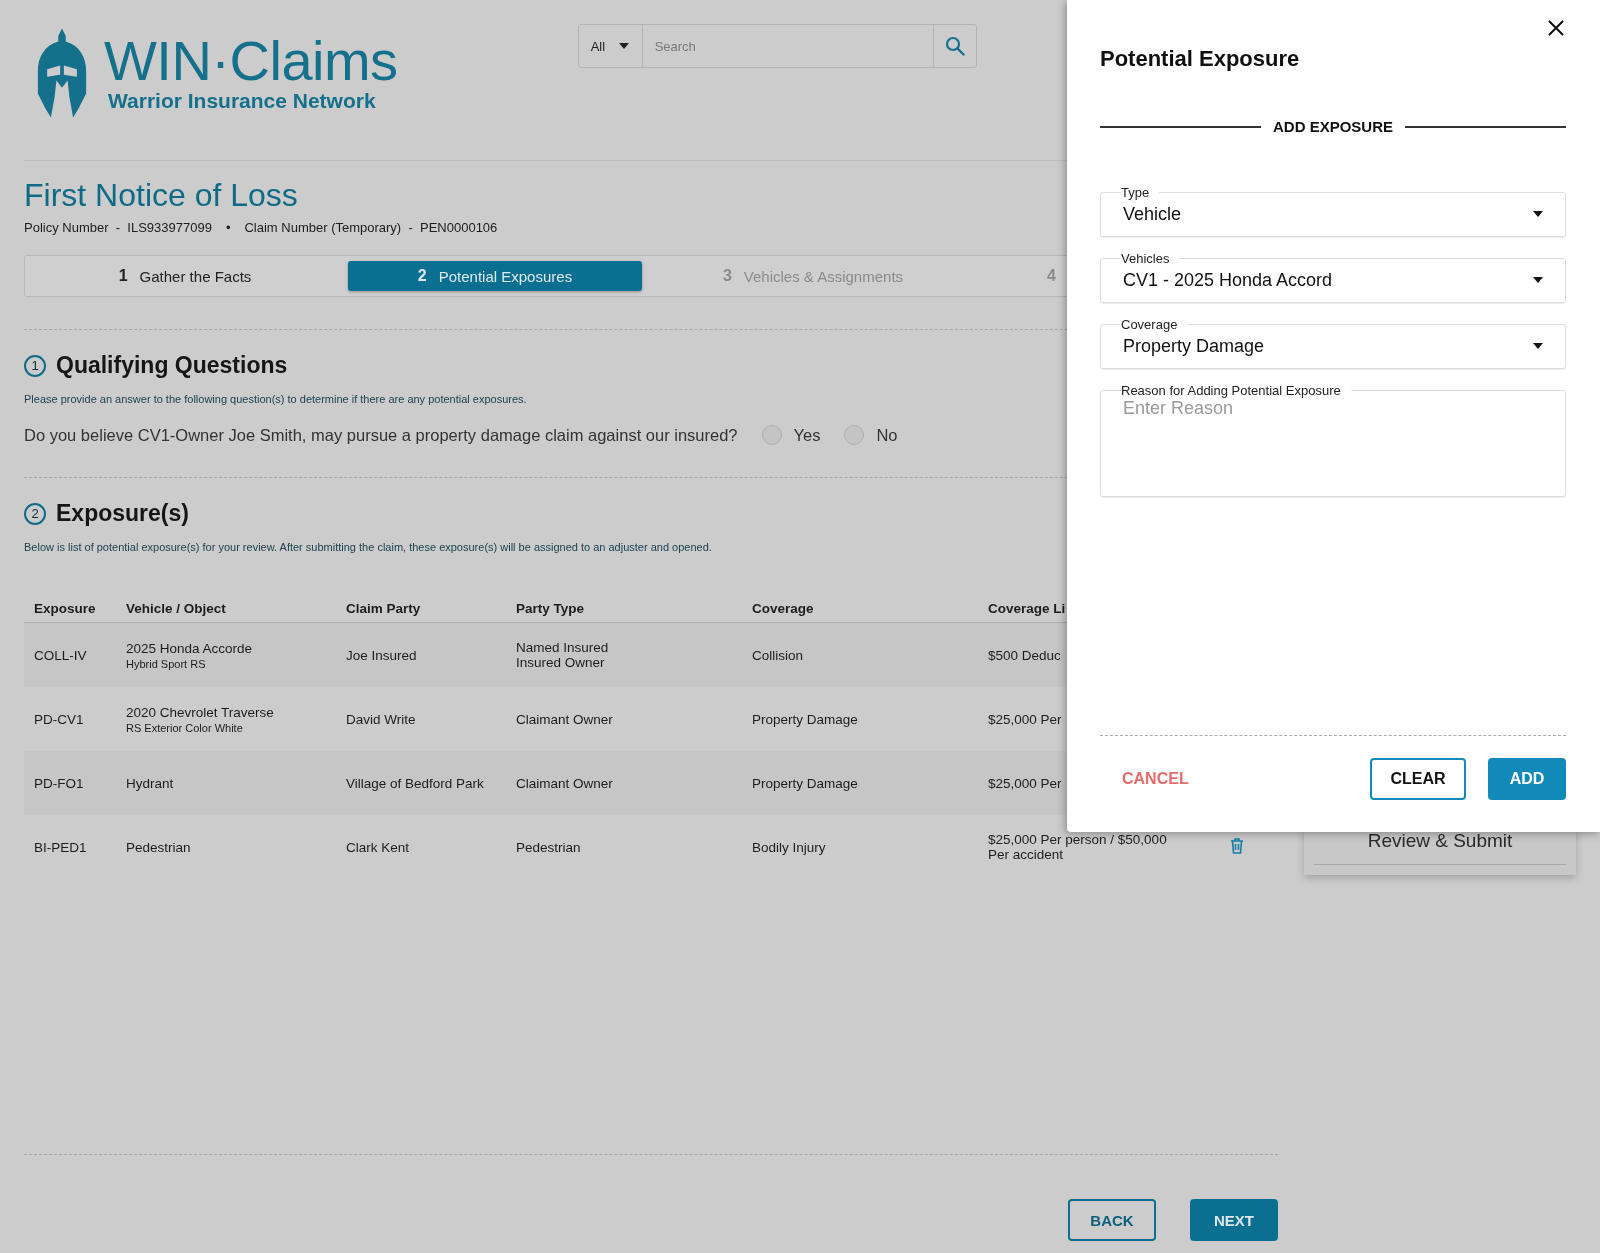 The width and height of the screenshot is (1600, 1253). What do you see at coordinates (1418, 779) in the screenshot?
I see `panel-button: CLEAR` at bounding box center [1418, 779].